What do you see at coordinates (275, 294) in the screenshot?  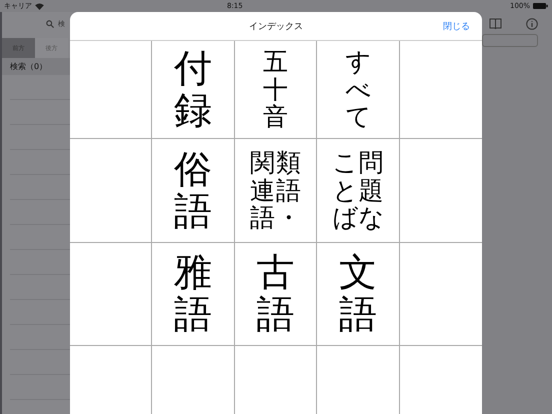 I see `index-entry: 古語` at bounding box center [275, 294].